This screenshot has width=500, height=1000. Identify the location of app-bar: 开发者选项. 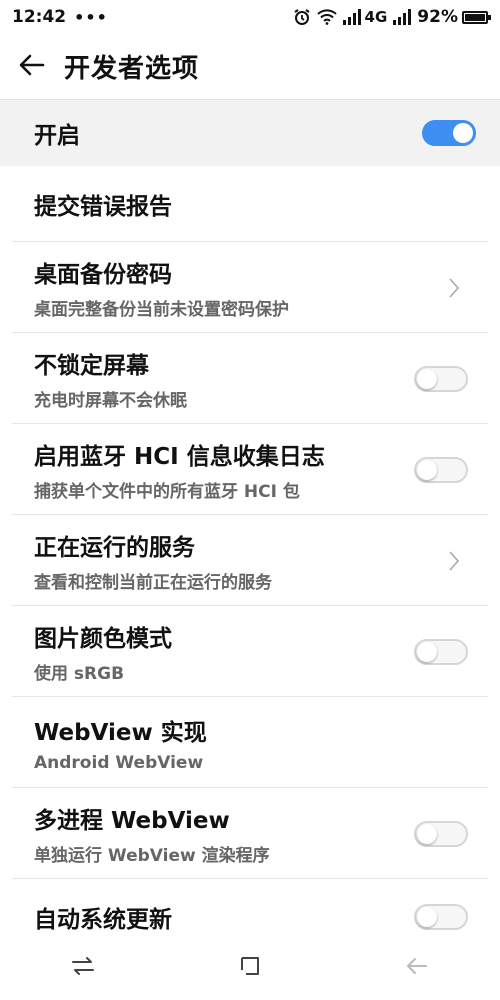
(250, 67).